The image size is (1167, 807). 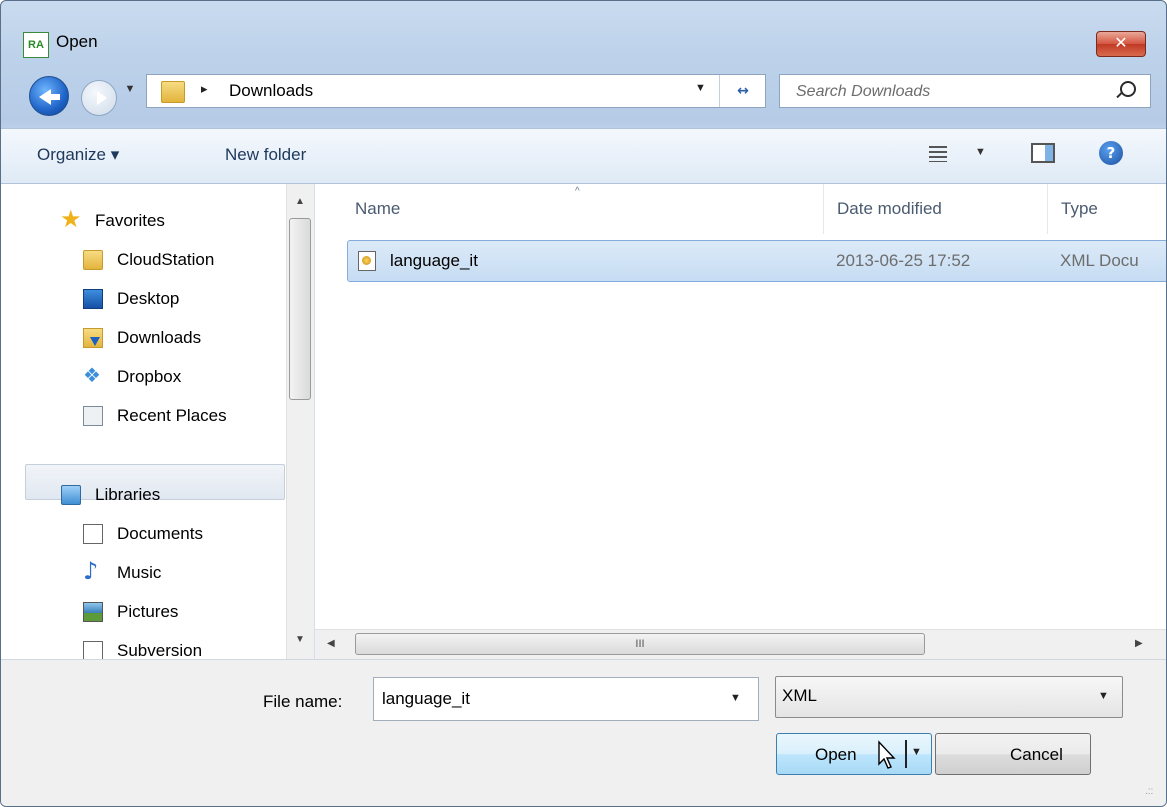 I want to click on scroll-up-arrow-icon: ▲, so click(x=300, y=201).